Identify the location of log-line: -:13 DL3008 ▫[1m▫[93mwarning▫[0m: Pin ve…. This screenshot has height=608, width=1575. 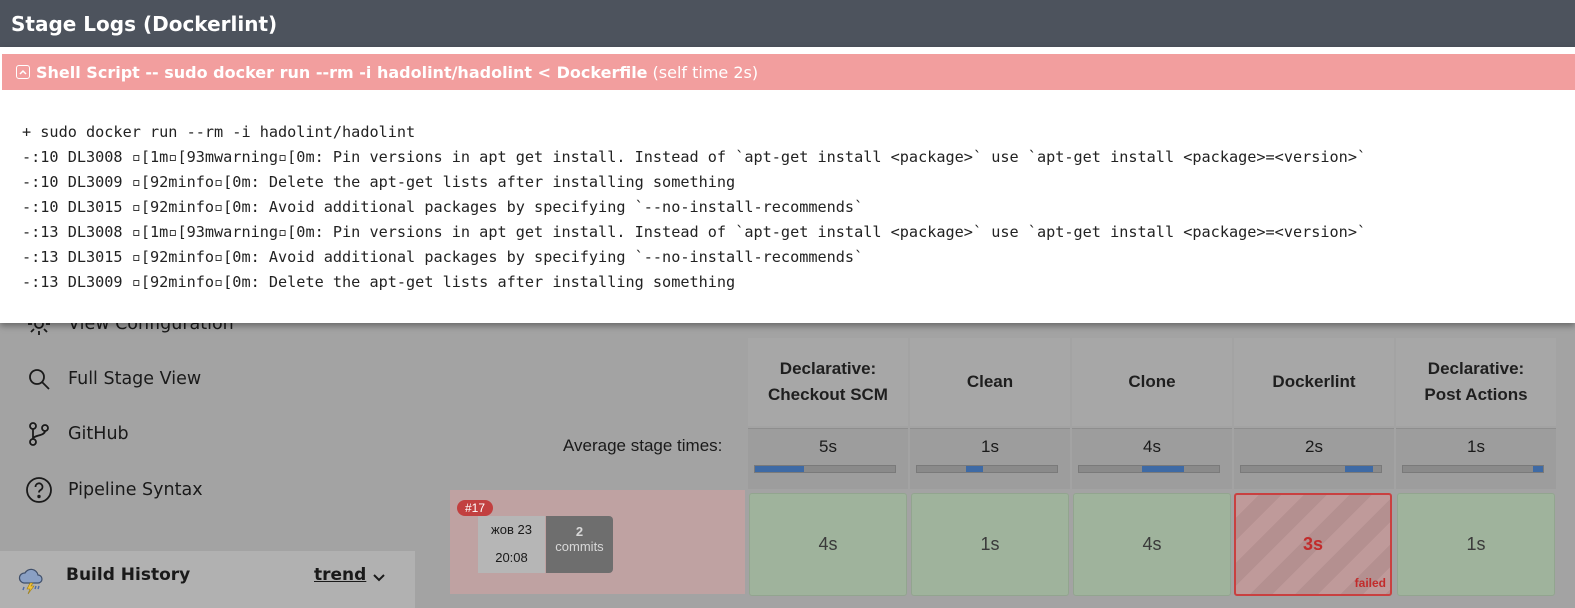
(694, 232).